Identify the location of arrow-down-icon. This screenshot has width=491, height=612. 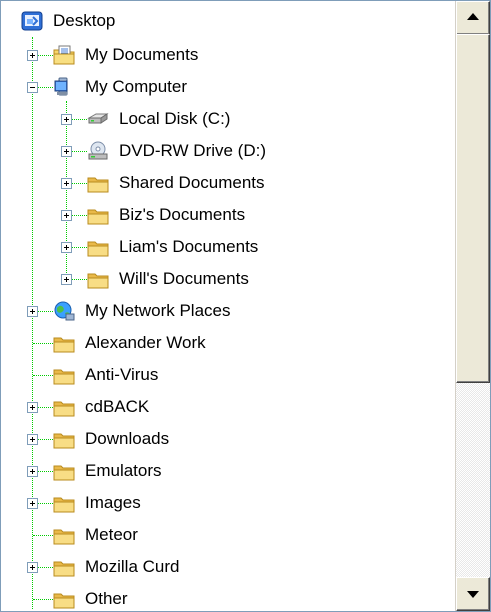
(473, 594).